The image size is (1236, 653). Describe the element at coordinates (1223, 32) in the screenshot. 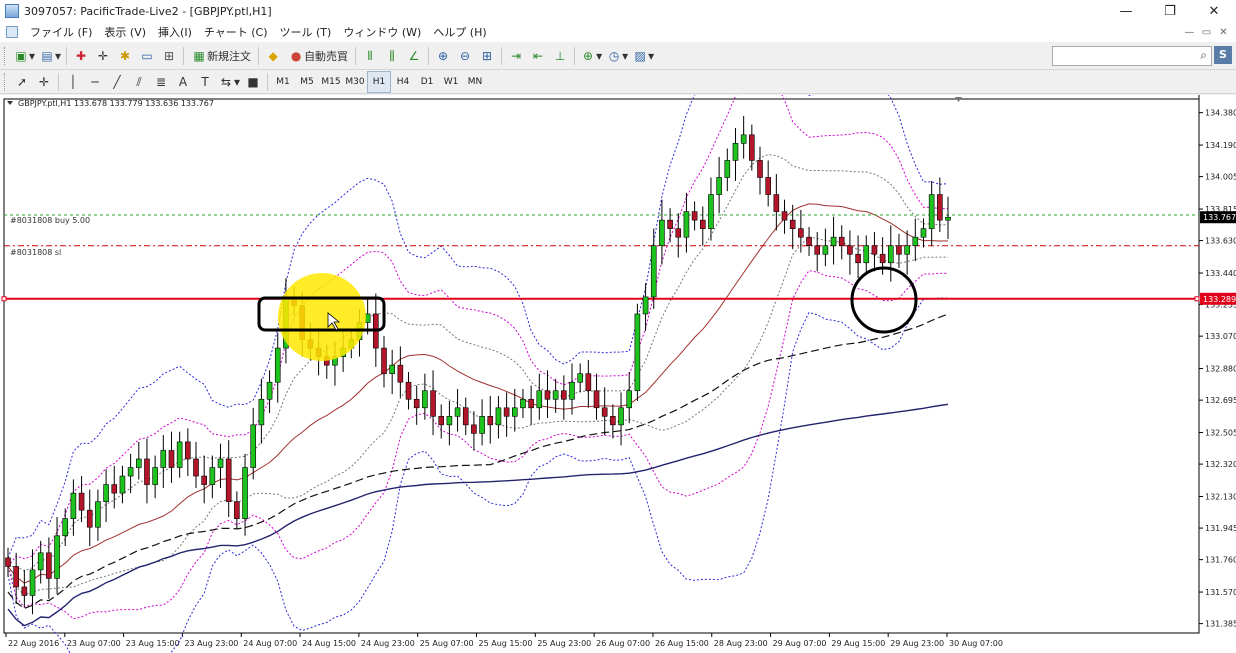

I see `mdi-close-button: ✕` at that location.